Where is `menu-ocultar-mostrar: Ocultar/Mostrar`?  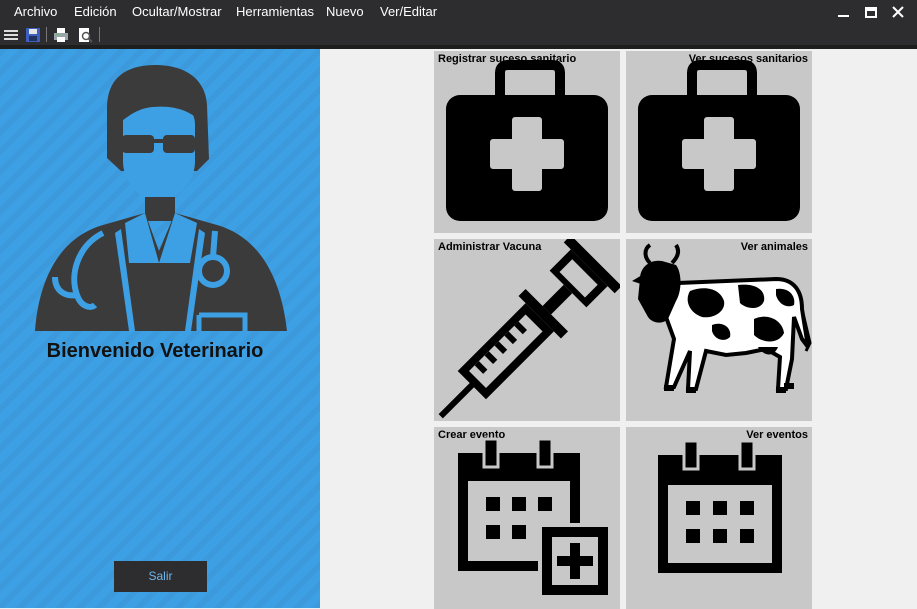 menu-ocultar-mostrar: Ocultar/Mostrar is located at coordinates (177, 11).